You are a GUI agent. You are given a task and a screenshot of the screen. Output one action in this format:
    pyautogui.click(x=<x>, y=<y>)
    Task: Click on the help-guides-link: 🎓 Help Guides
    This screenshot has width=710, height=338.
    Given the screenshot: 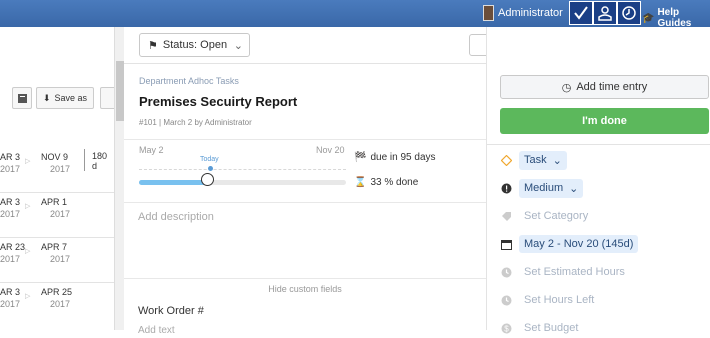 What is the action you would take?
    pyautogui.click(x=676, y=18)
    